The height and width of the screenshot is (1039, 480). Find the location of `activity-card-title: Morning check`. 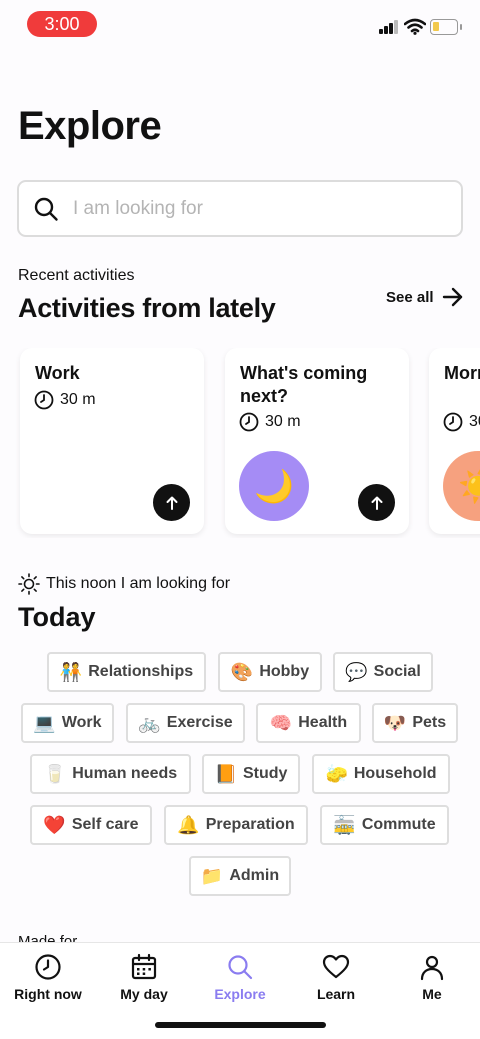

activity-card-title: Morning check is located at coordinates (462, 373).